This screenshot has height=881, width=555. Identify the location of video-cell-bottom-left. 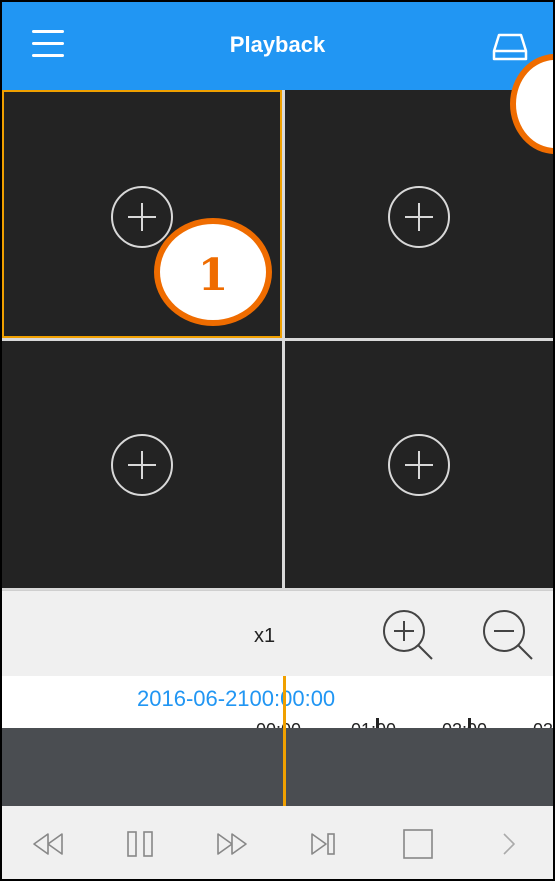
(142, 464).